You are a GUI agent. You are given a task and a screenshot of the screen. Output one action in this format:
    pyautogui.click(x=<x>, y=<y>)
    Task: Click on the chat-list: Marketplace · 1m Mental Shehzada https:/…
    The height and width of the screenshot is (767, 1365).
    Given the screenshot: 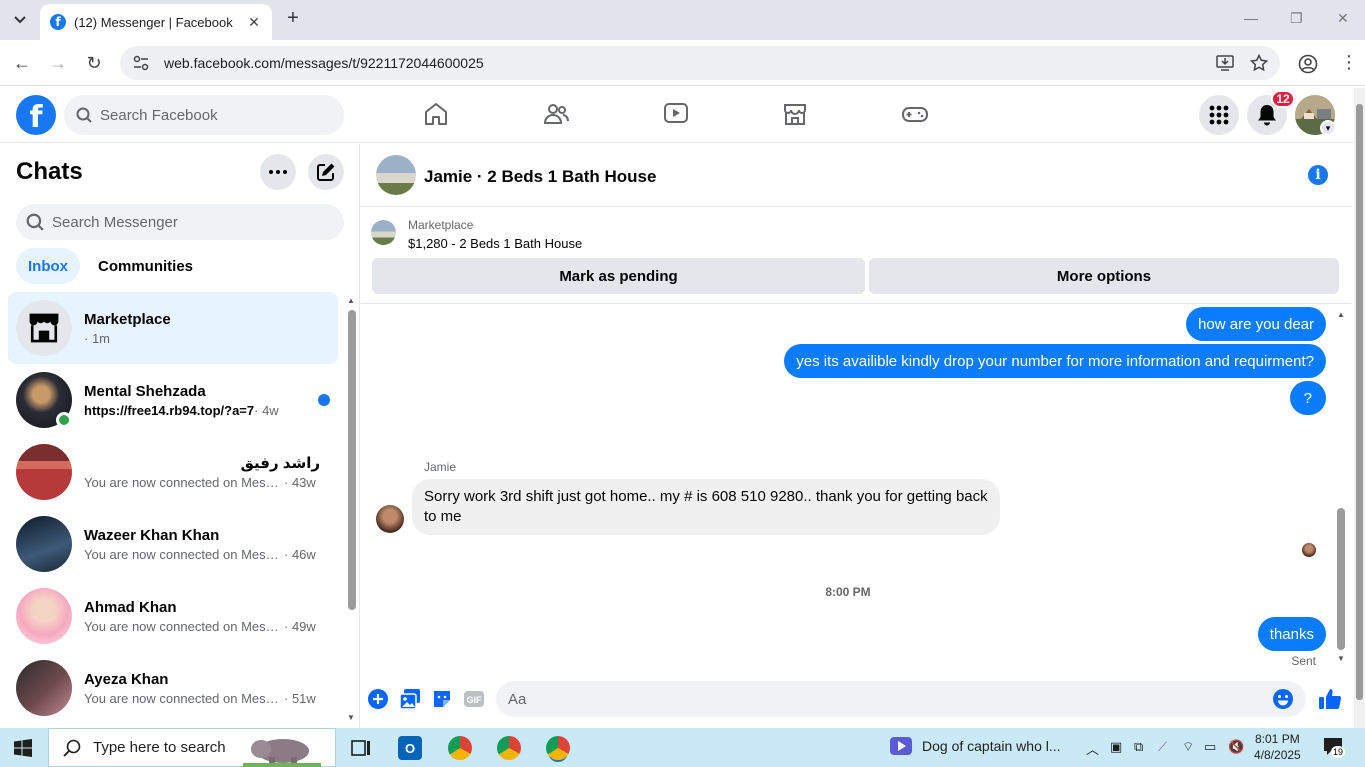 What is the action you would take?
    pyautogui.click(x=173, y=510)
    